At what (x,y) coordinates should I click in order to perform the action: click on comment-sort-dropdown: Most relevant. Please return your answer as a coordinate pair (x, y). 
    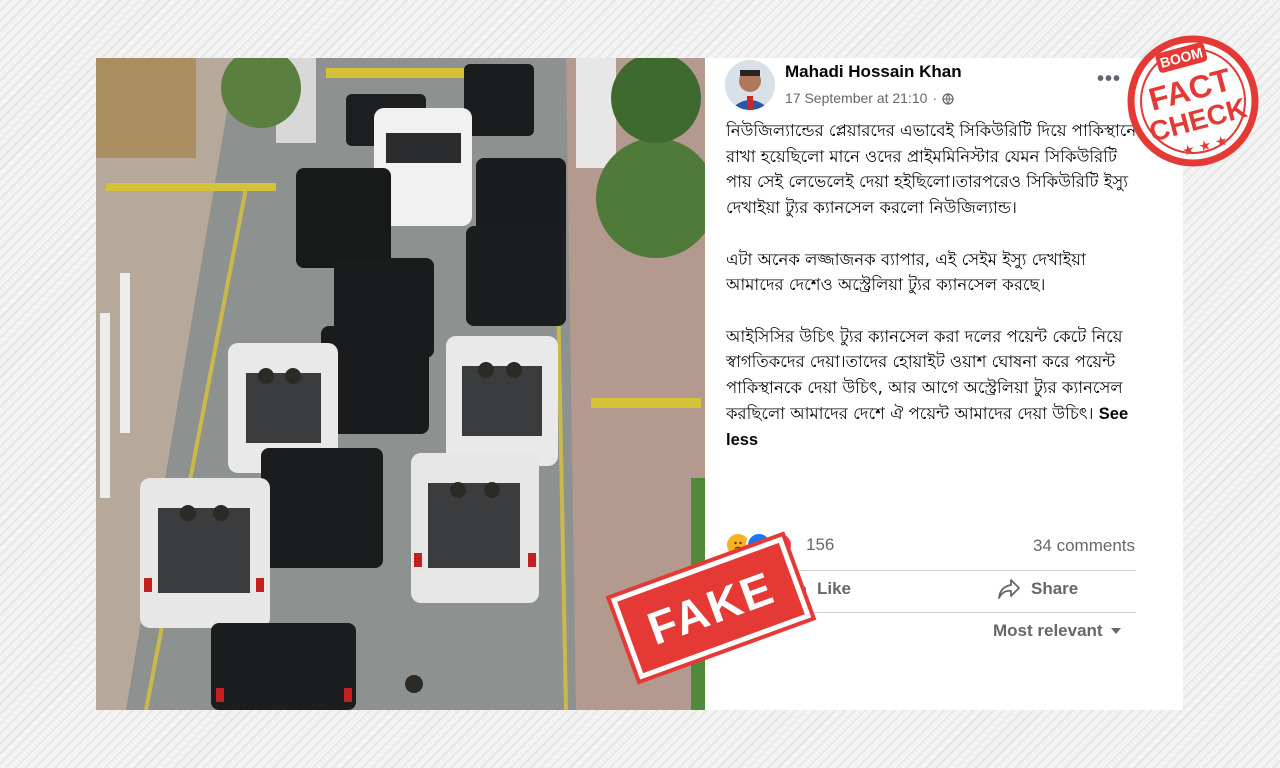
    Looking at the image, I should click on (1057, 631).